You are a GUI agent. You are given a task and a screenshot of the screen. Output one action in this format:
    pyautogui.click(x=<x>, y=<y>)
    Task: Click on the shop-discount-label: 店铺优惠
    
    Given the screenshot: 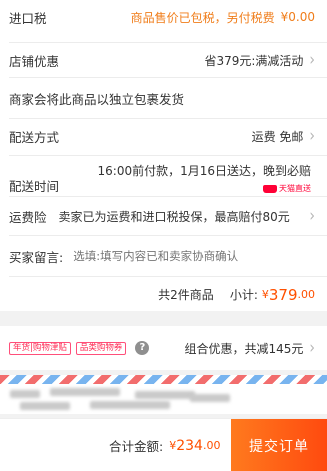 What is the action you would take?
    pyautogui.click(x=34, y=61)
    